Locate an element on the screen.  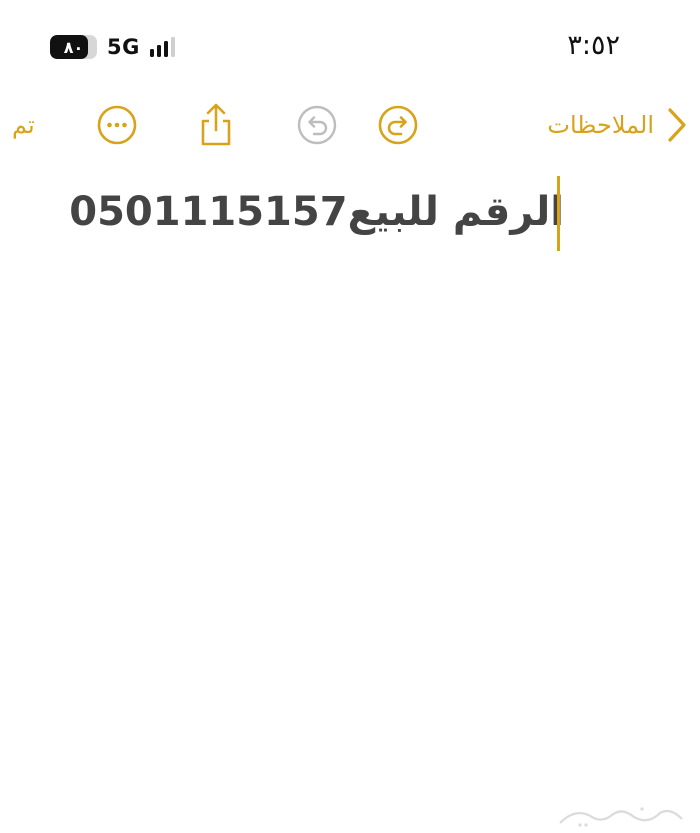
signal-strength-icon is located at coordinates (162, 47).